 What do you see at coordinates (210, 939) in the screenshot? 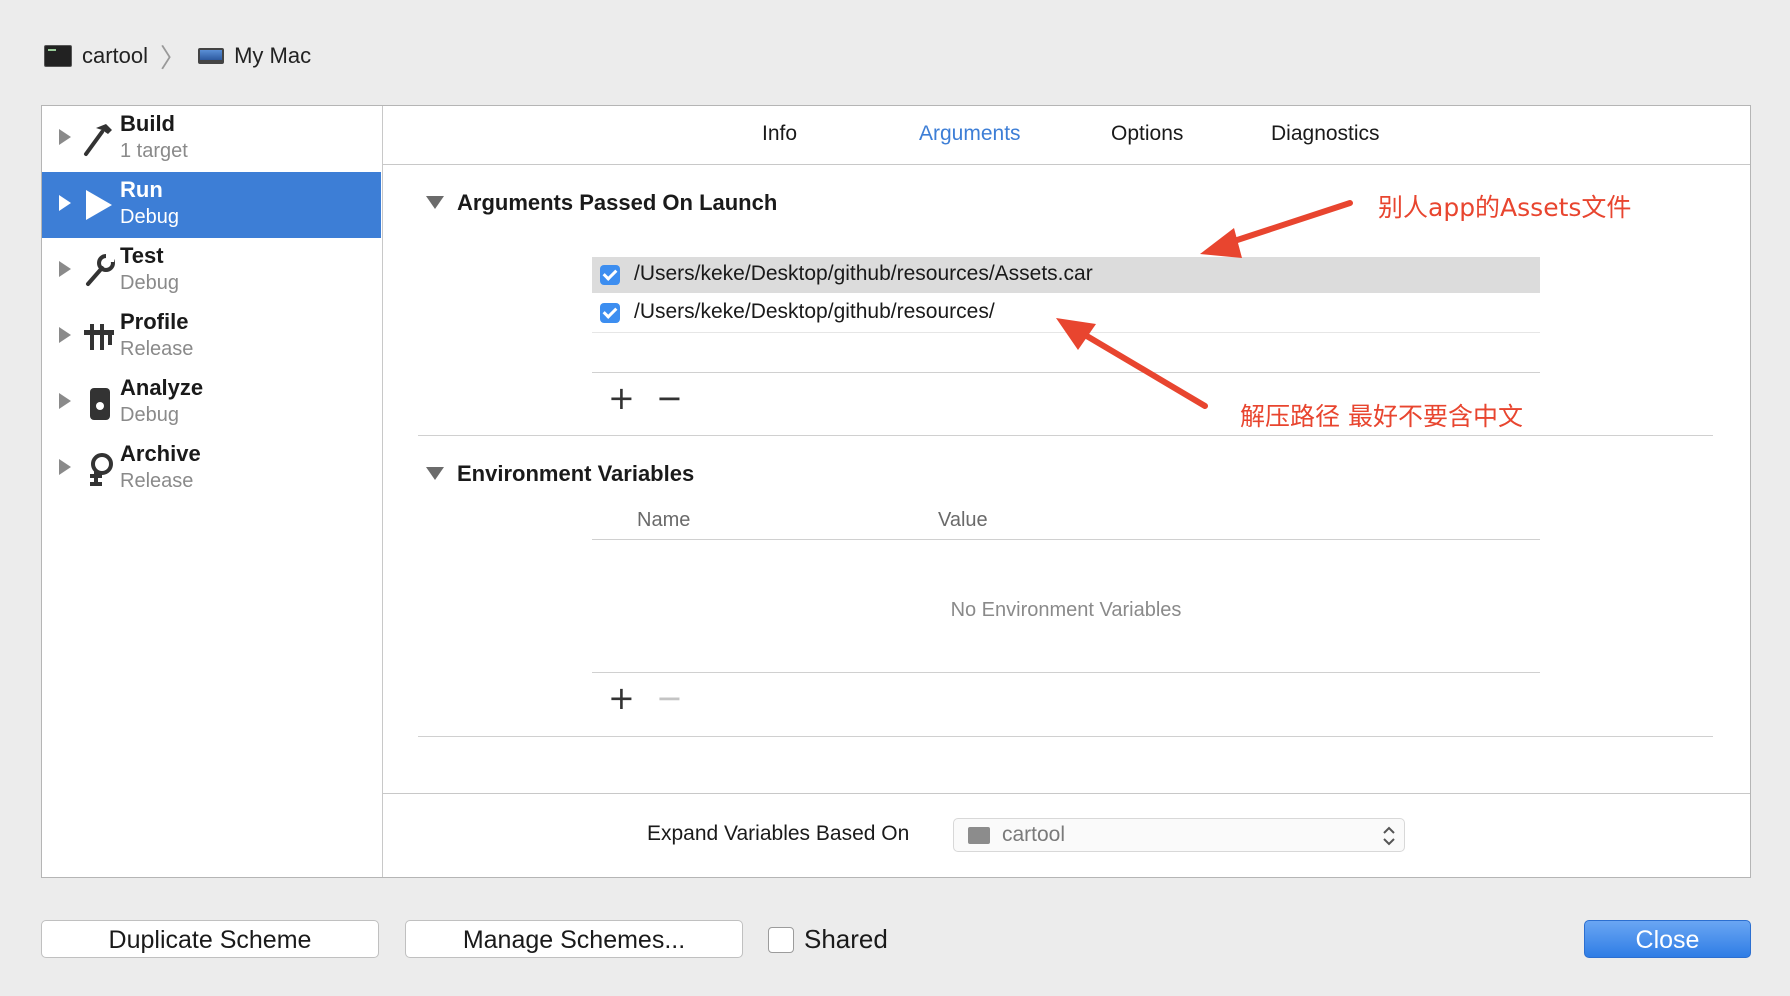
I see `duplicate-scheme-button: Duplicate Scheme` at bounding box center [210, 939].